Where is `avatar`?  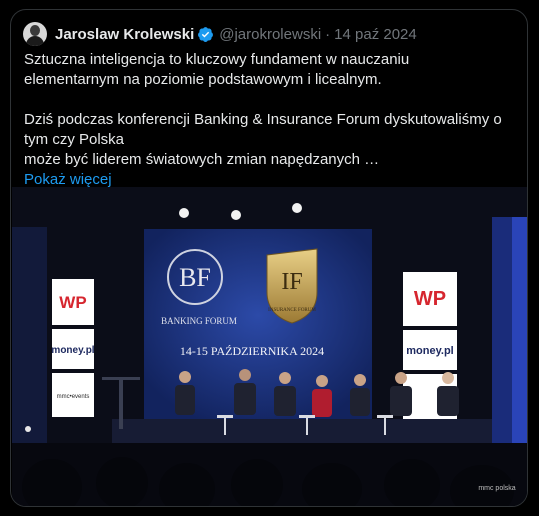
avatar is located at coordinates (35, 34).